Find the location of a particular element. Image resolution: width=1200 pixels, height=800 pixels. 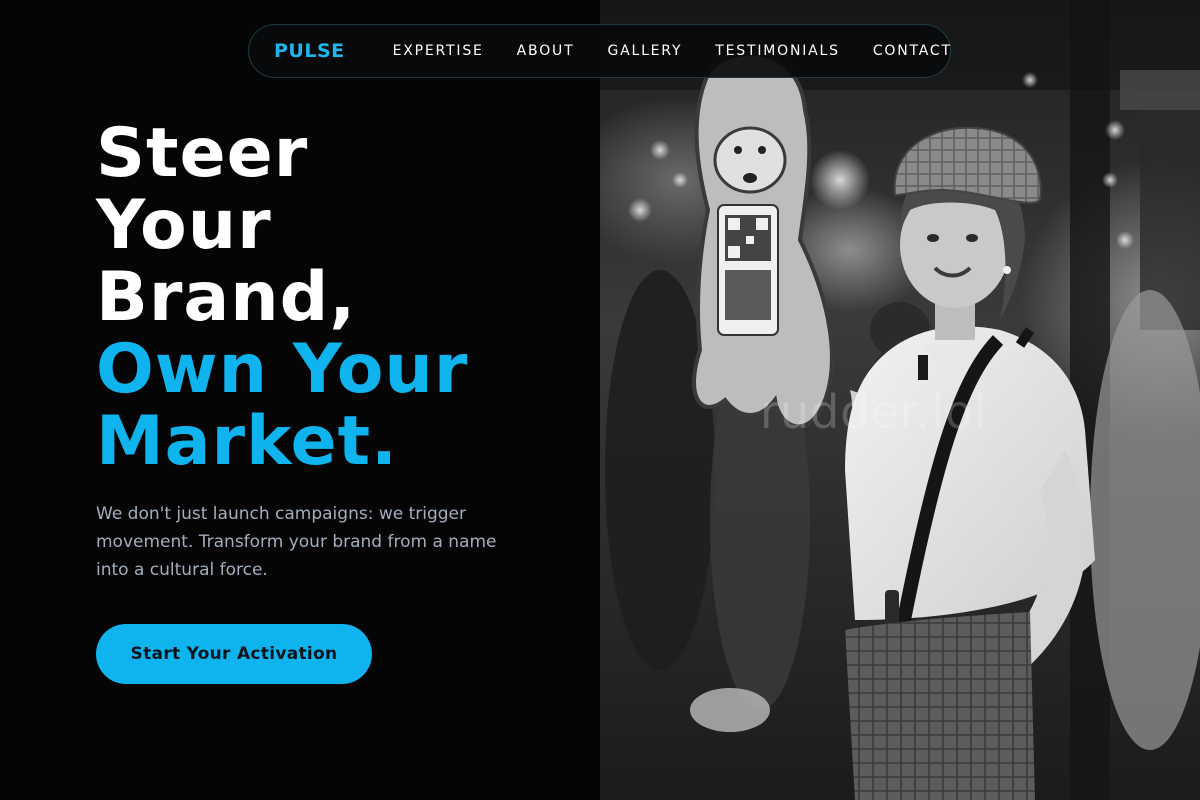

nav-link-testimonials: TESTIMONIALS is located at coordinates (777, 51).